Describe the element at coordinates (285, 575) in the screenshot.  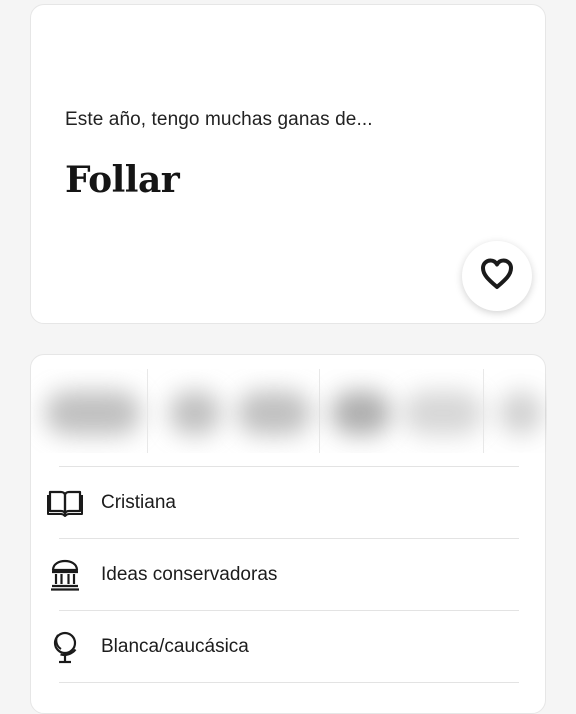
I see `info-row-politics: Ideas conservadoras` at that location.